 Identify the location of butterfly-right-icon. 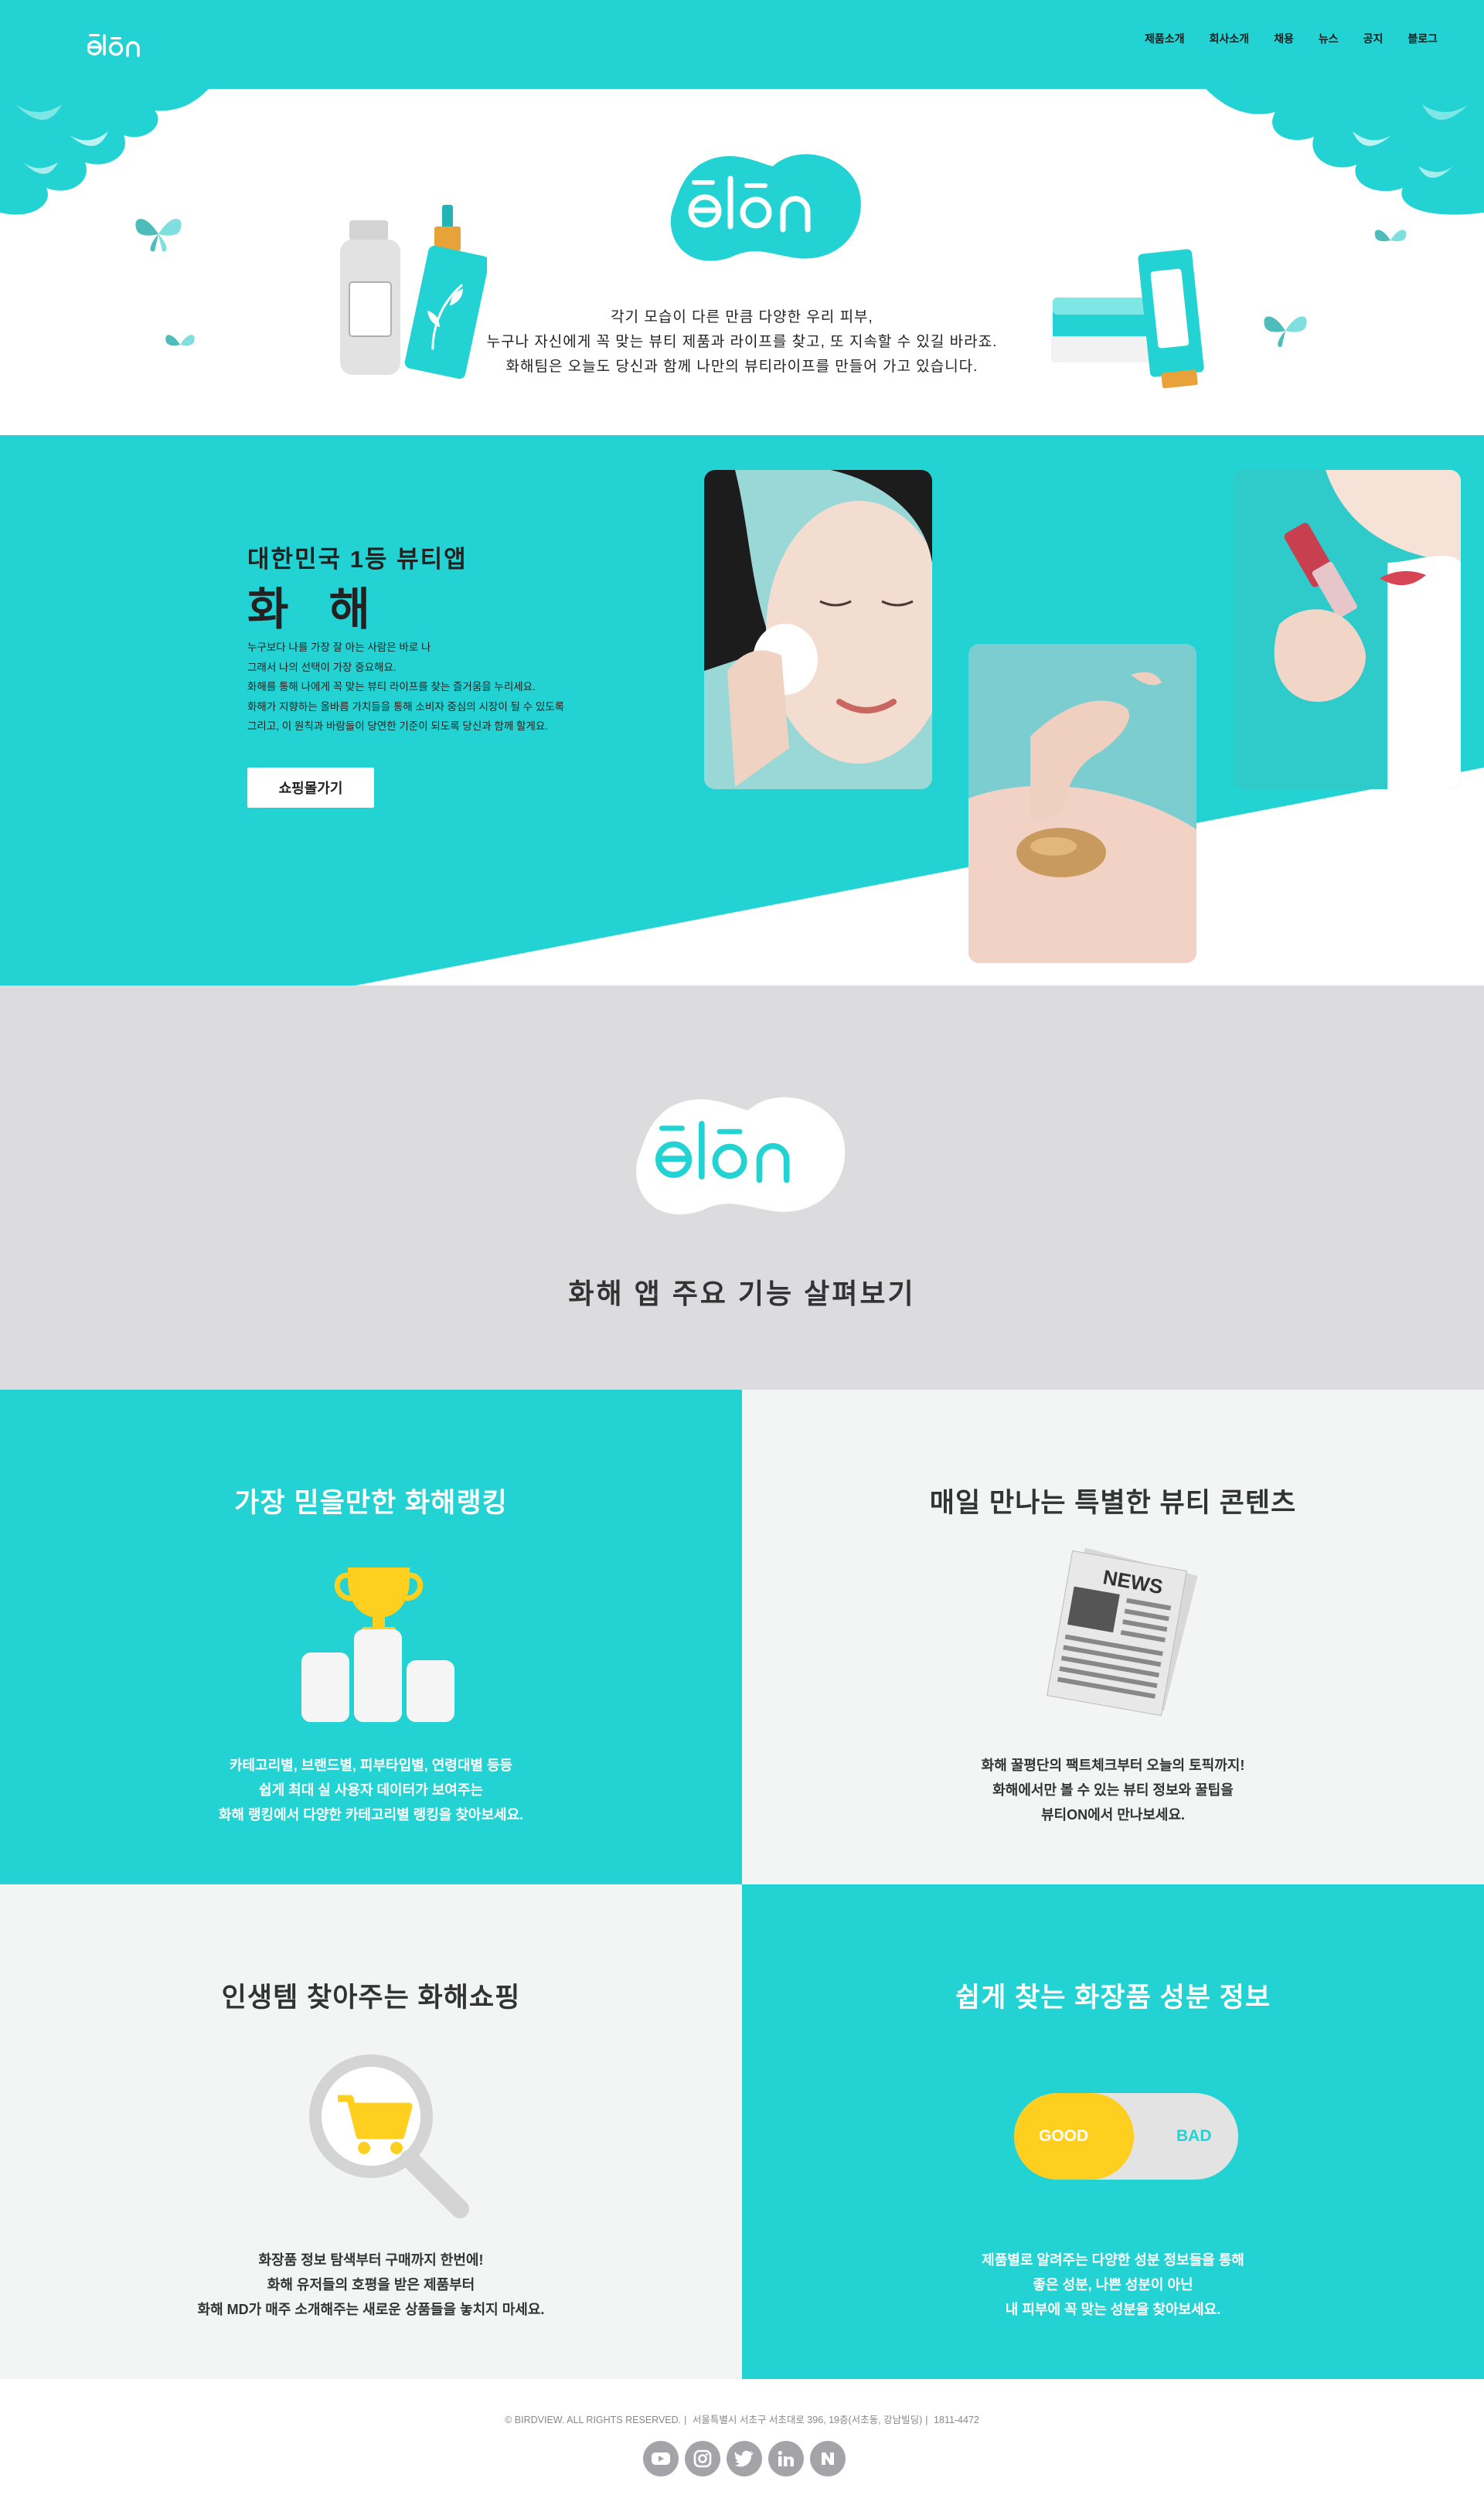
(1285, 332).